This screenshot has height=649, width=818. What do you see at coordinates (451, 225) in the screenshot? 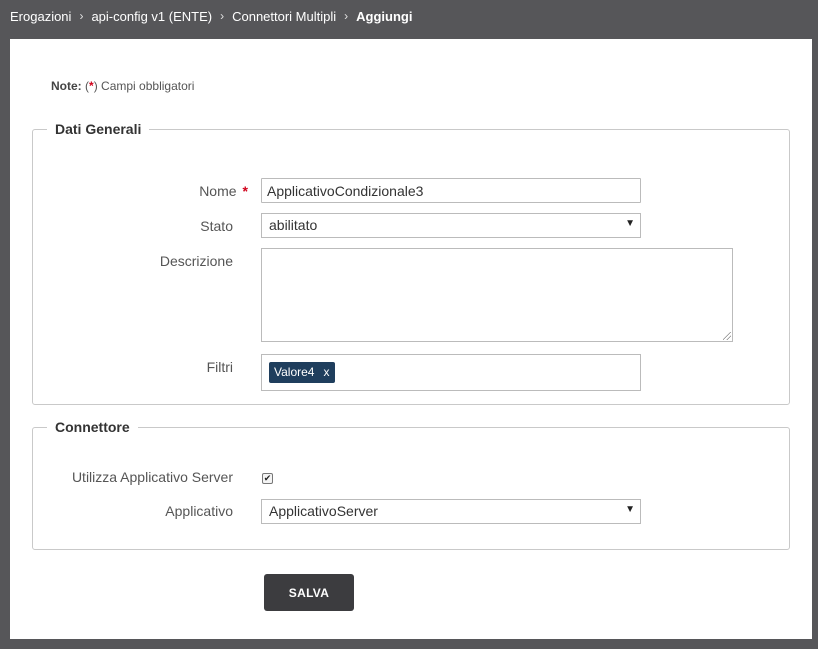
I see `stato-select: abilitato ▼` at bounding box center [451, 225].